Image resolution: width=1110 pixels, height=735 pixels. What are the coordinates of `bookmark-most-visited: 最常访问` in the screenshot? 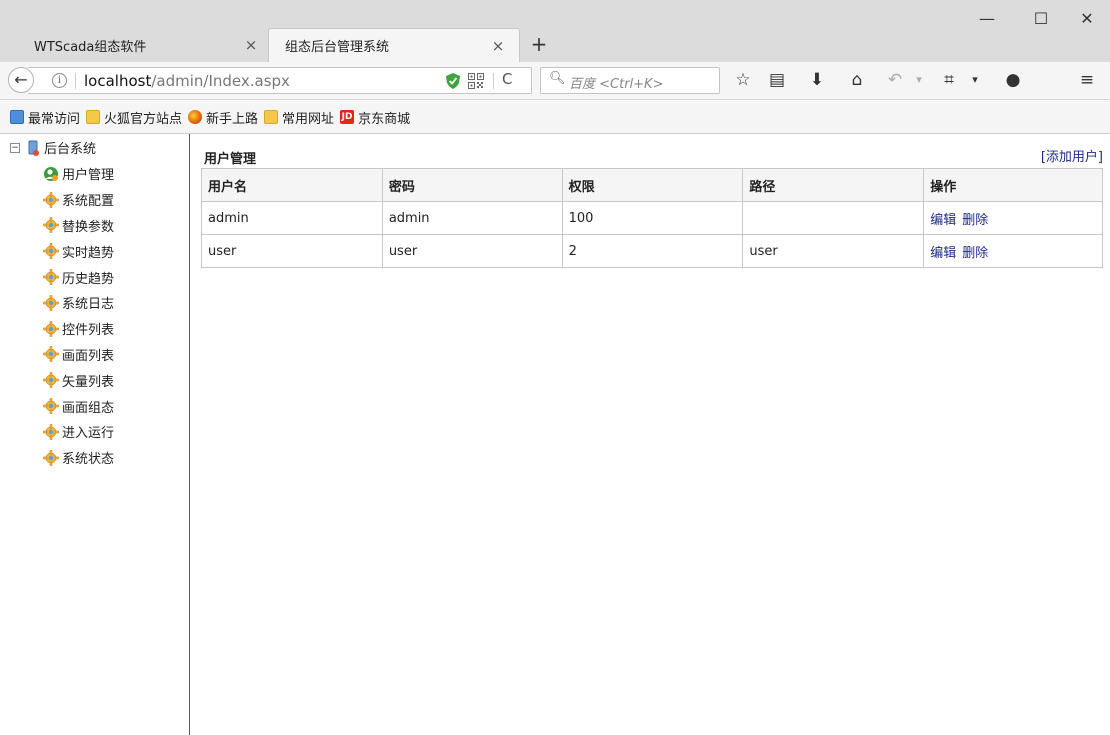 It's located at (45, 117).